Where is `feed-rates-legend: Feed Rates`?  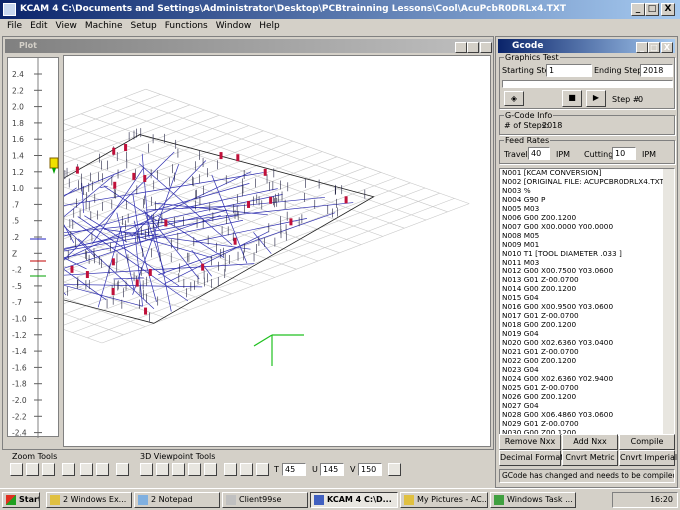 feed-rates-legend: Feed Rates is located at coordinates (527, 140).